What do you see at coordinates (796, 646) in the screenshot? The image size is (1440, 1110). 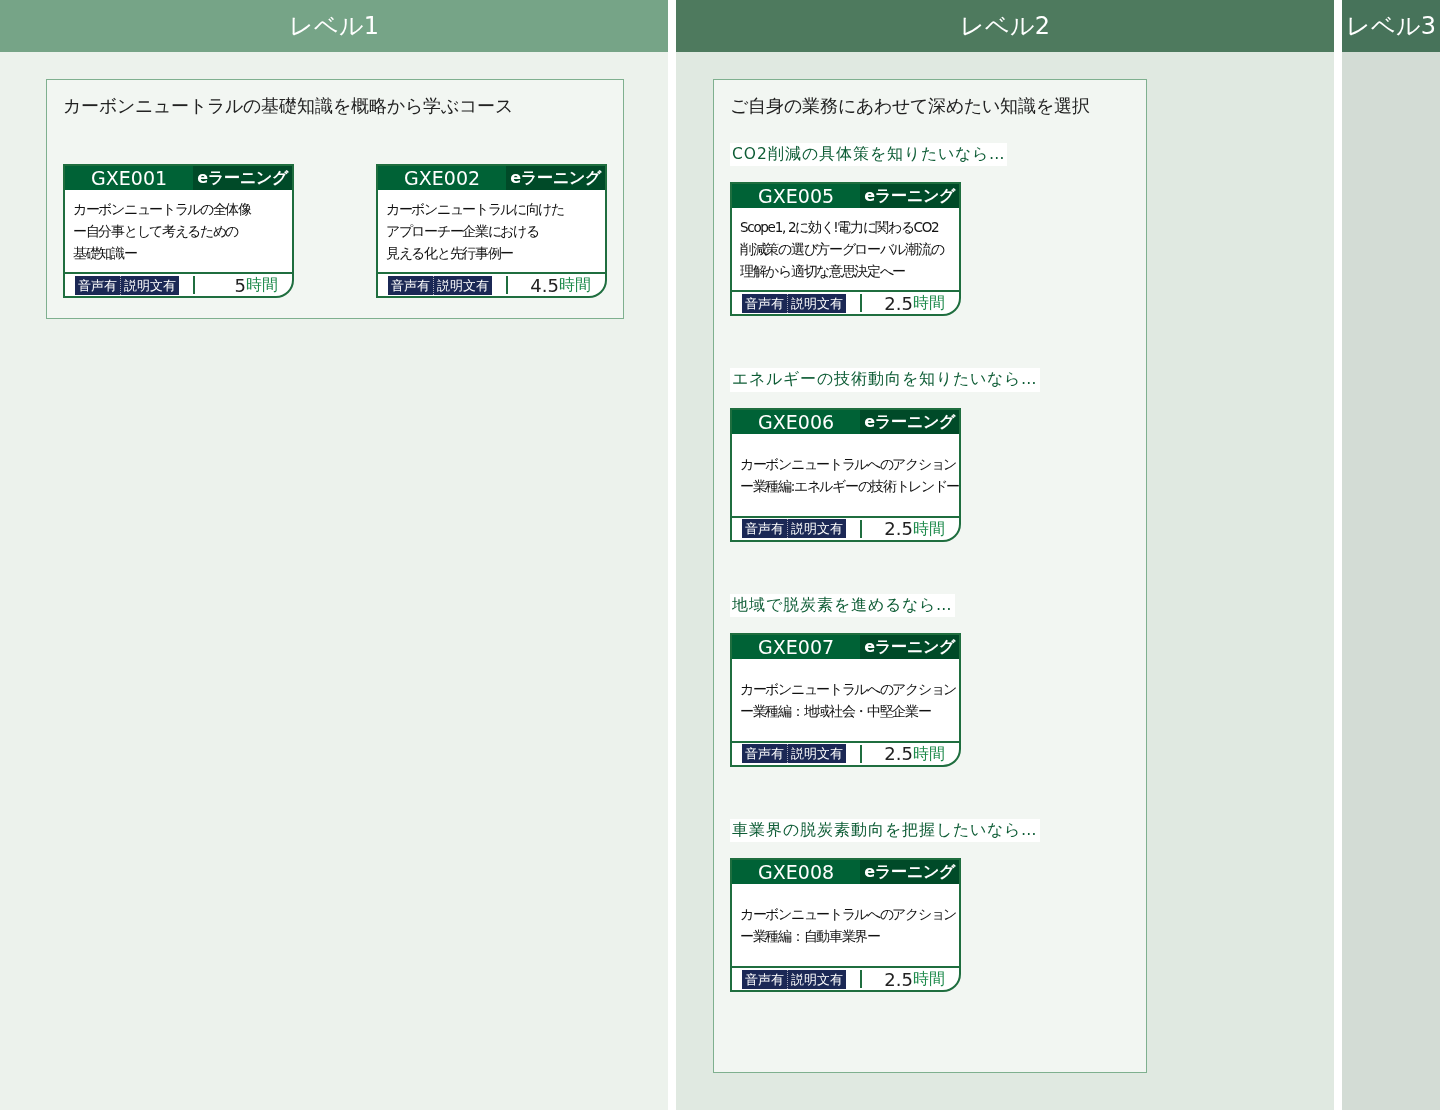 I see `course-code: GXE007` at bounding box center [796, 646].